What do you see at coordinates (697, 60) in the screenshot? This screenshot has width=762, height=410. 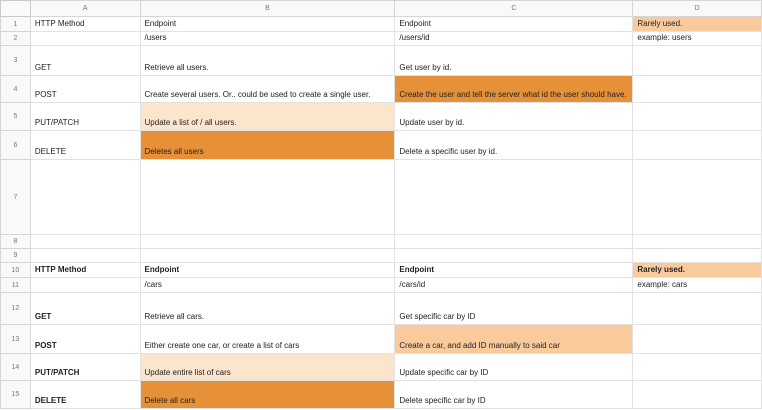 I see `cell-d3` at bounding box center [697, 60].